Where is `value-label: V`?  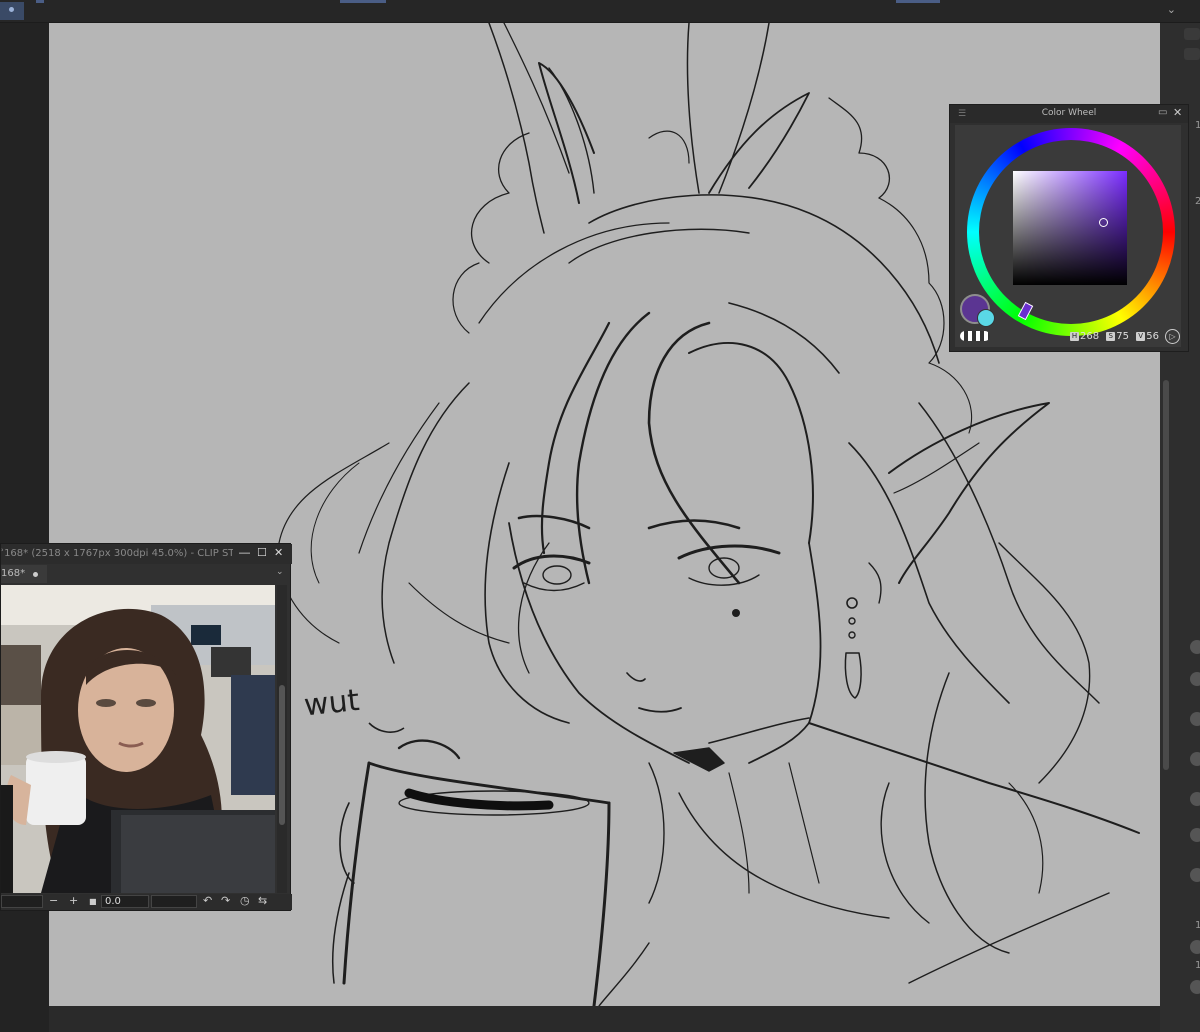 value-label: V is located at coordinates (1141, 336).